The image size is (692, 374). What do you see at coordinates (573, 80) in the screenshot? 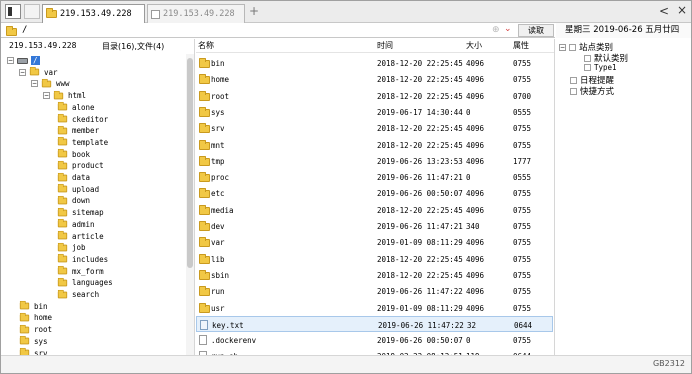
I see `calendar-icon` at bounding box center [573, 80].